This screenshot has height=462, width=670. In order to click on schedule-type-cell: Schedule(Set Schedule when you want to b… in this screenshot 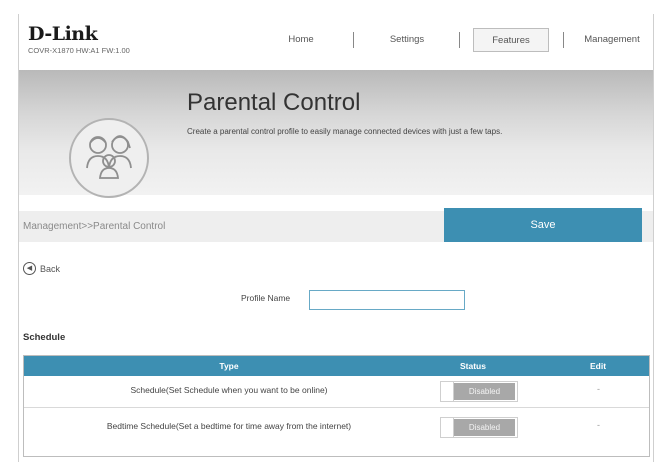, I will do `click(229, 390)`.